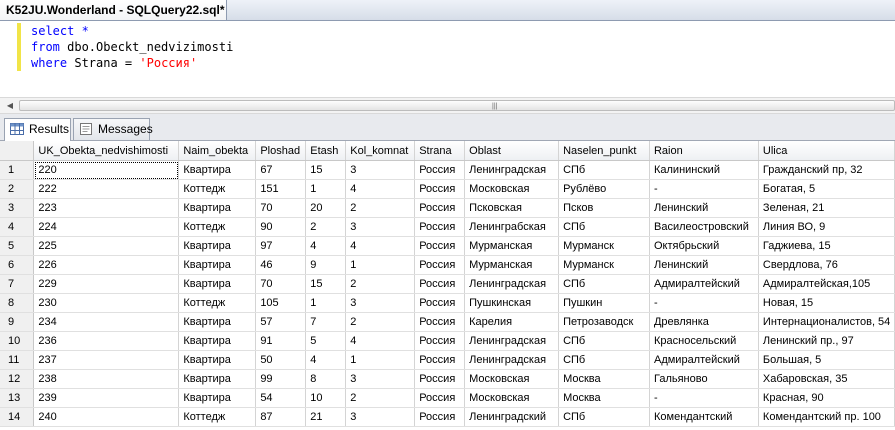 Image resolution: width=895 pixels, height=430 pixels. Describe the element at coordinates (281, 322) in the screenshot. I see `table-cell: 57` at that location.